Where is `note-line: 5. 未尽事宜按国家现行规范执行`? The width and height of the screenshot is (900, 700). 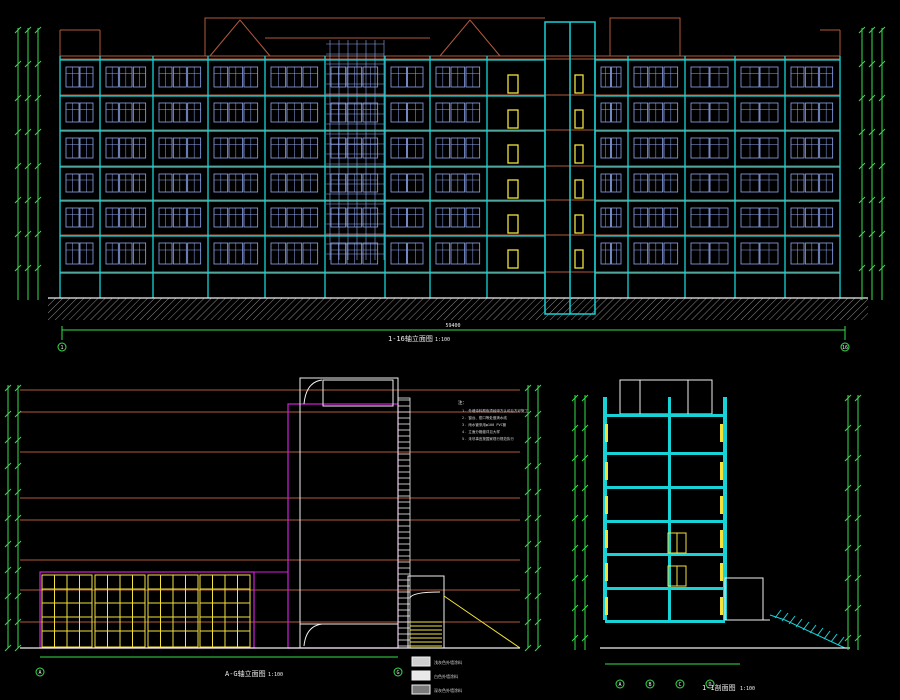 note-line: 5. 未尽事宜按国家现行规范执行 is located at coordinates (488, 438).